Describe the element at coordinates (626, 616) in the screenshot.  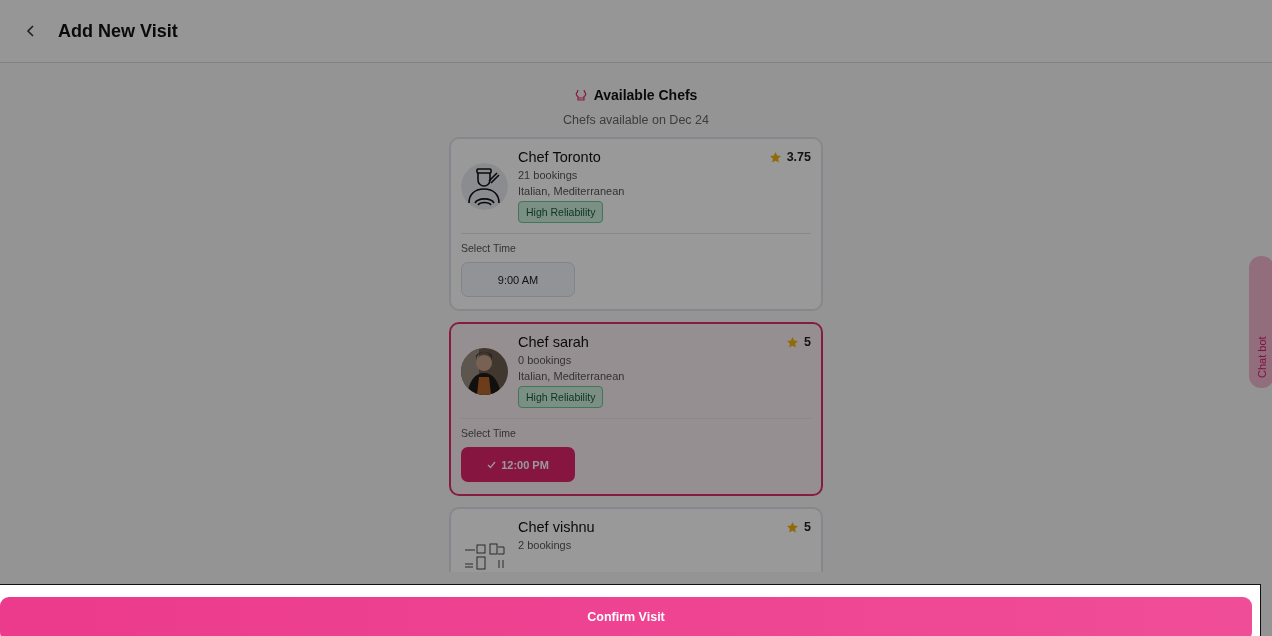
I see `confirm-visit-button: Confirm Visit` at that location.